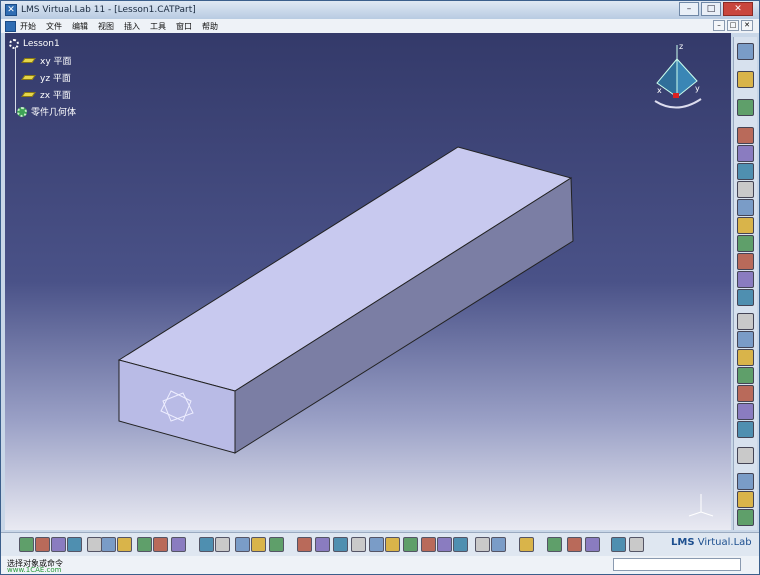 The width and height of the screenshot is (760, 575). I want to click on swap-icon, so click(482, 544).